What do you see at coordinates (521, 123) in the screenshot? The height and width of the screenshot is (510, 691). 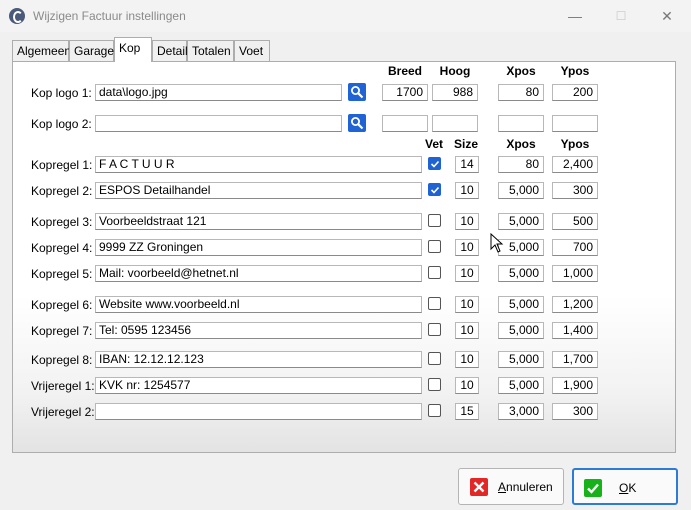 I see `logo-xpos-input` at bounding box center [521, 123].